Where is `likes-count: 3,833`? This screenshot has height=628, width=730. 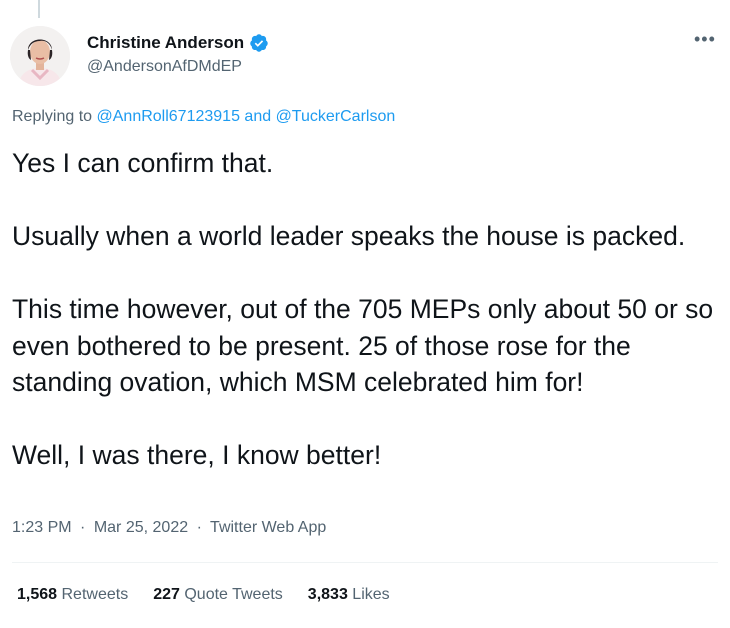
likes-count: 3,833 is located at coordinates (327, 594).